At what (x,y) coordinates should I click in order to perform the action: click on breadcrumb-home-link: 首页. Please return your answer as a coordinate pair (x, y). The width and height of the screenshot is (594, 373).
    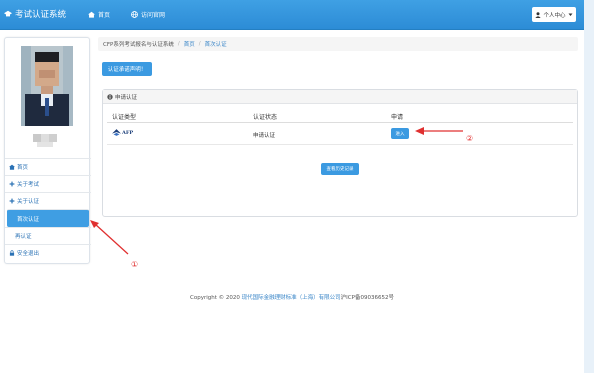
    Looking at the image, I should click on (189, 44).